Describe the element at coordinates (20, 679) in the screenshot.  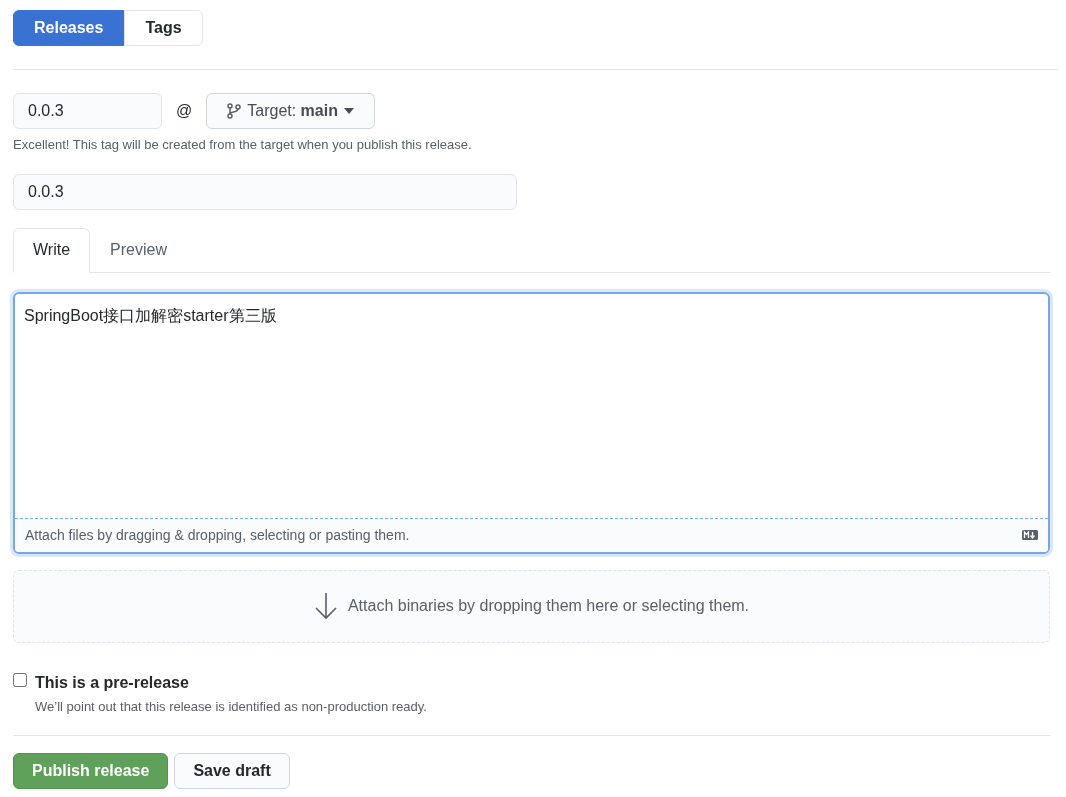
I see `prerelease-checkbox` at that location.